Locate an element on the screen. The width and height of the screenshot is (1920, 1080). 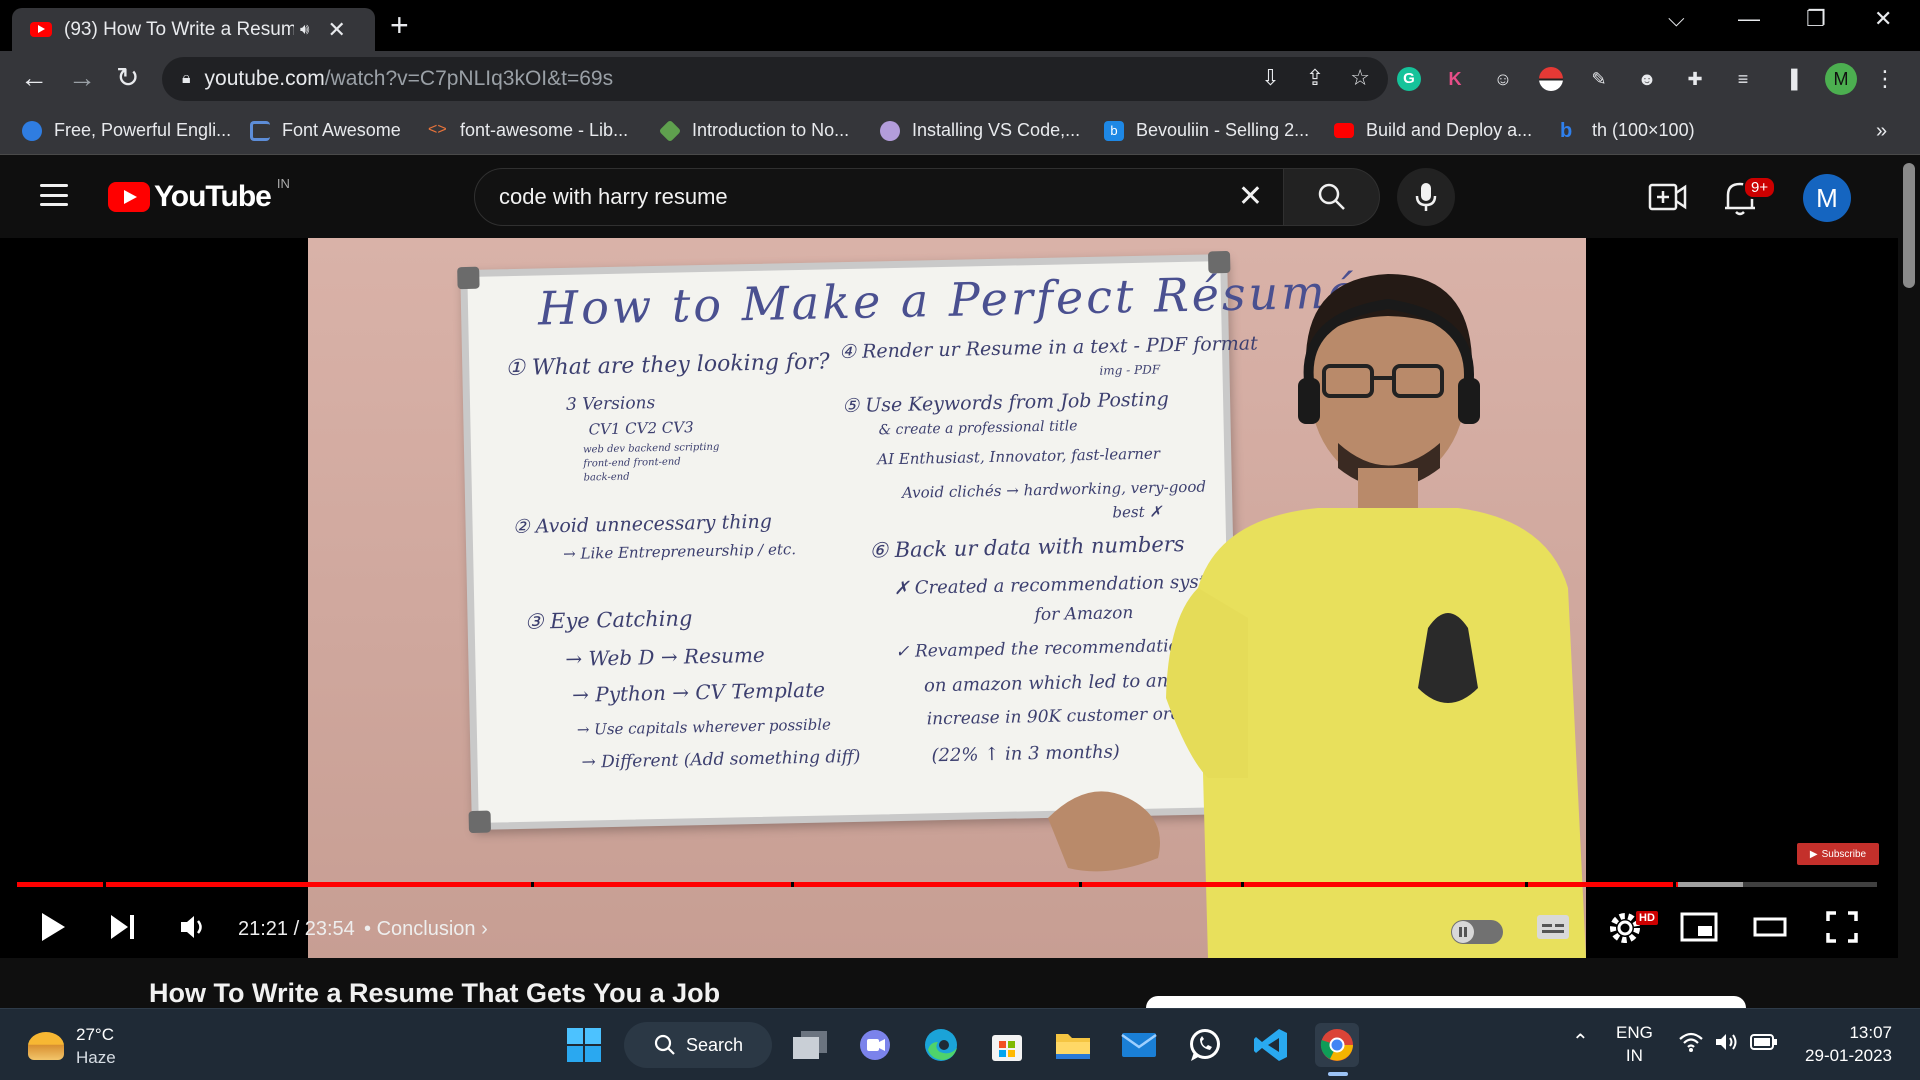
theater-mode-icon is located at coordinates (1770, 927).